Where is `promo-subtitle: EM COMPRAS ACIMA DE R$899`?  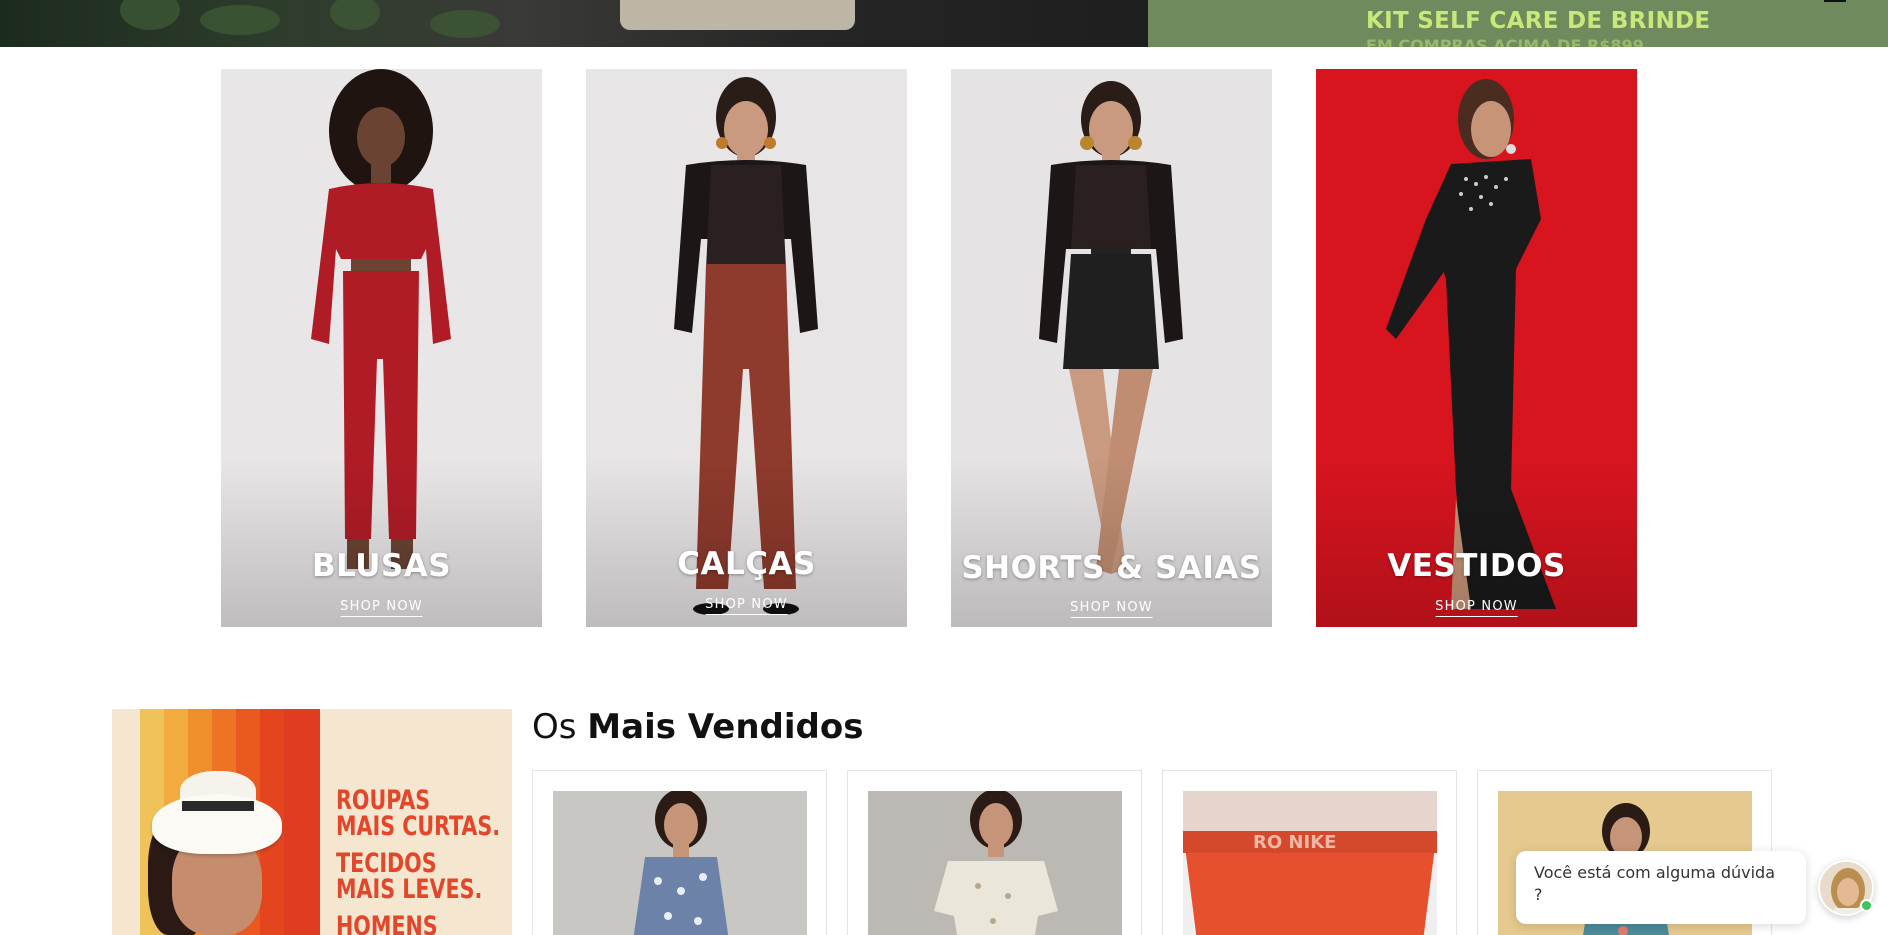
promo-subtitle: EM COMPRAS ACIMA DE R$899 is located at coordinates (1505, 41).